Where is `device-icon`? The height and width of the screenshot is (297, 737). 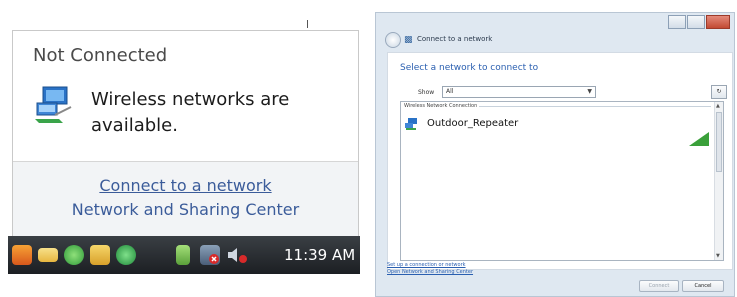 device-icon is located at coordinates (183, 255).